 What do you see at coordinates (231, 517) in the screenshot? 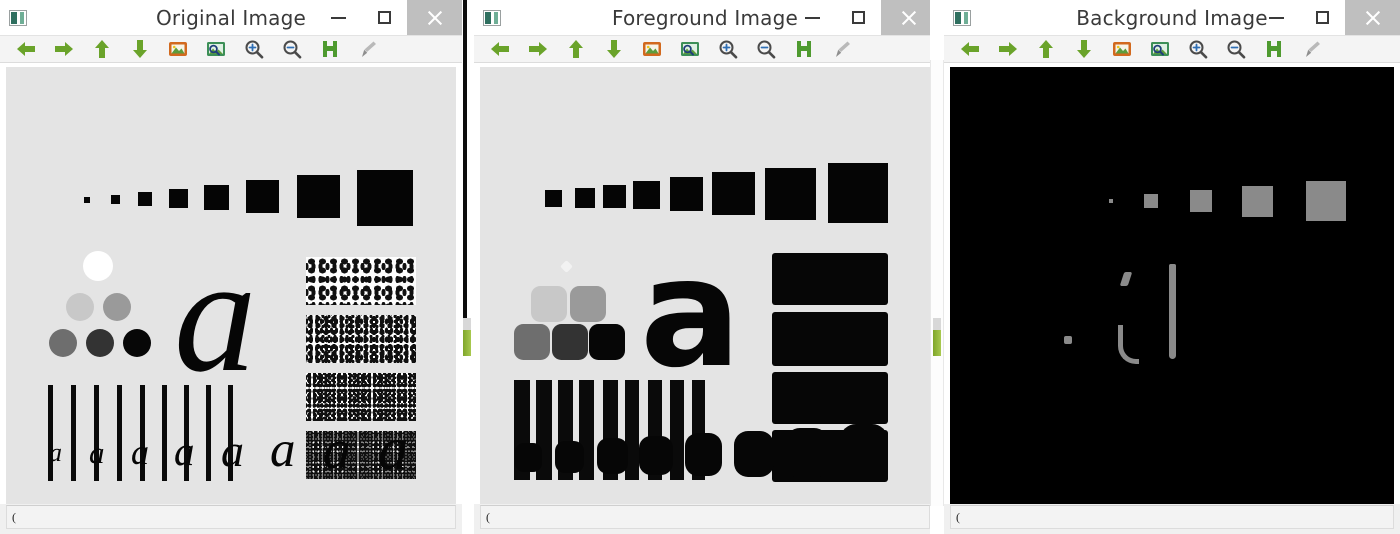
I see `status-text-original: (` at bounding box center [231, 517].